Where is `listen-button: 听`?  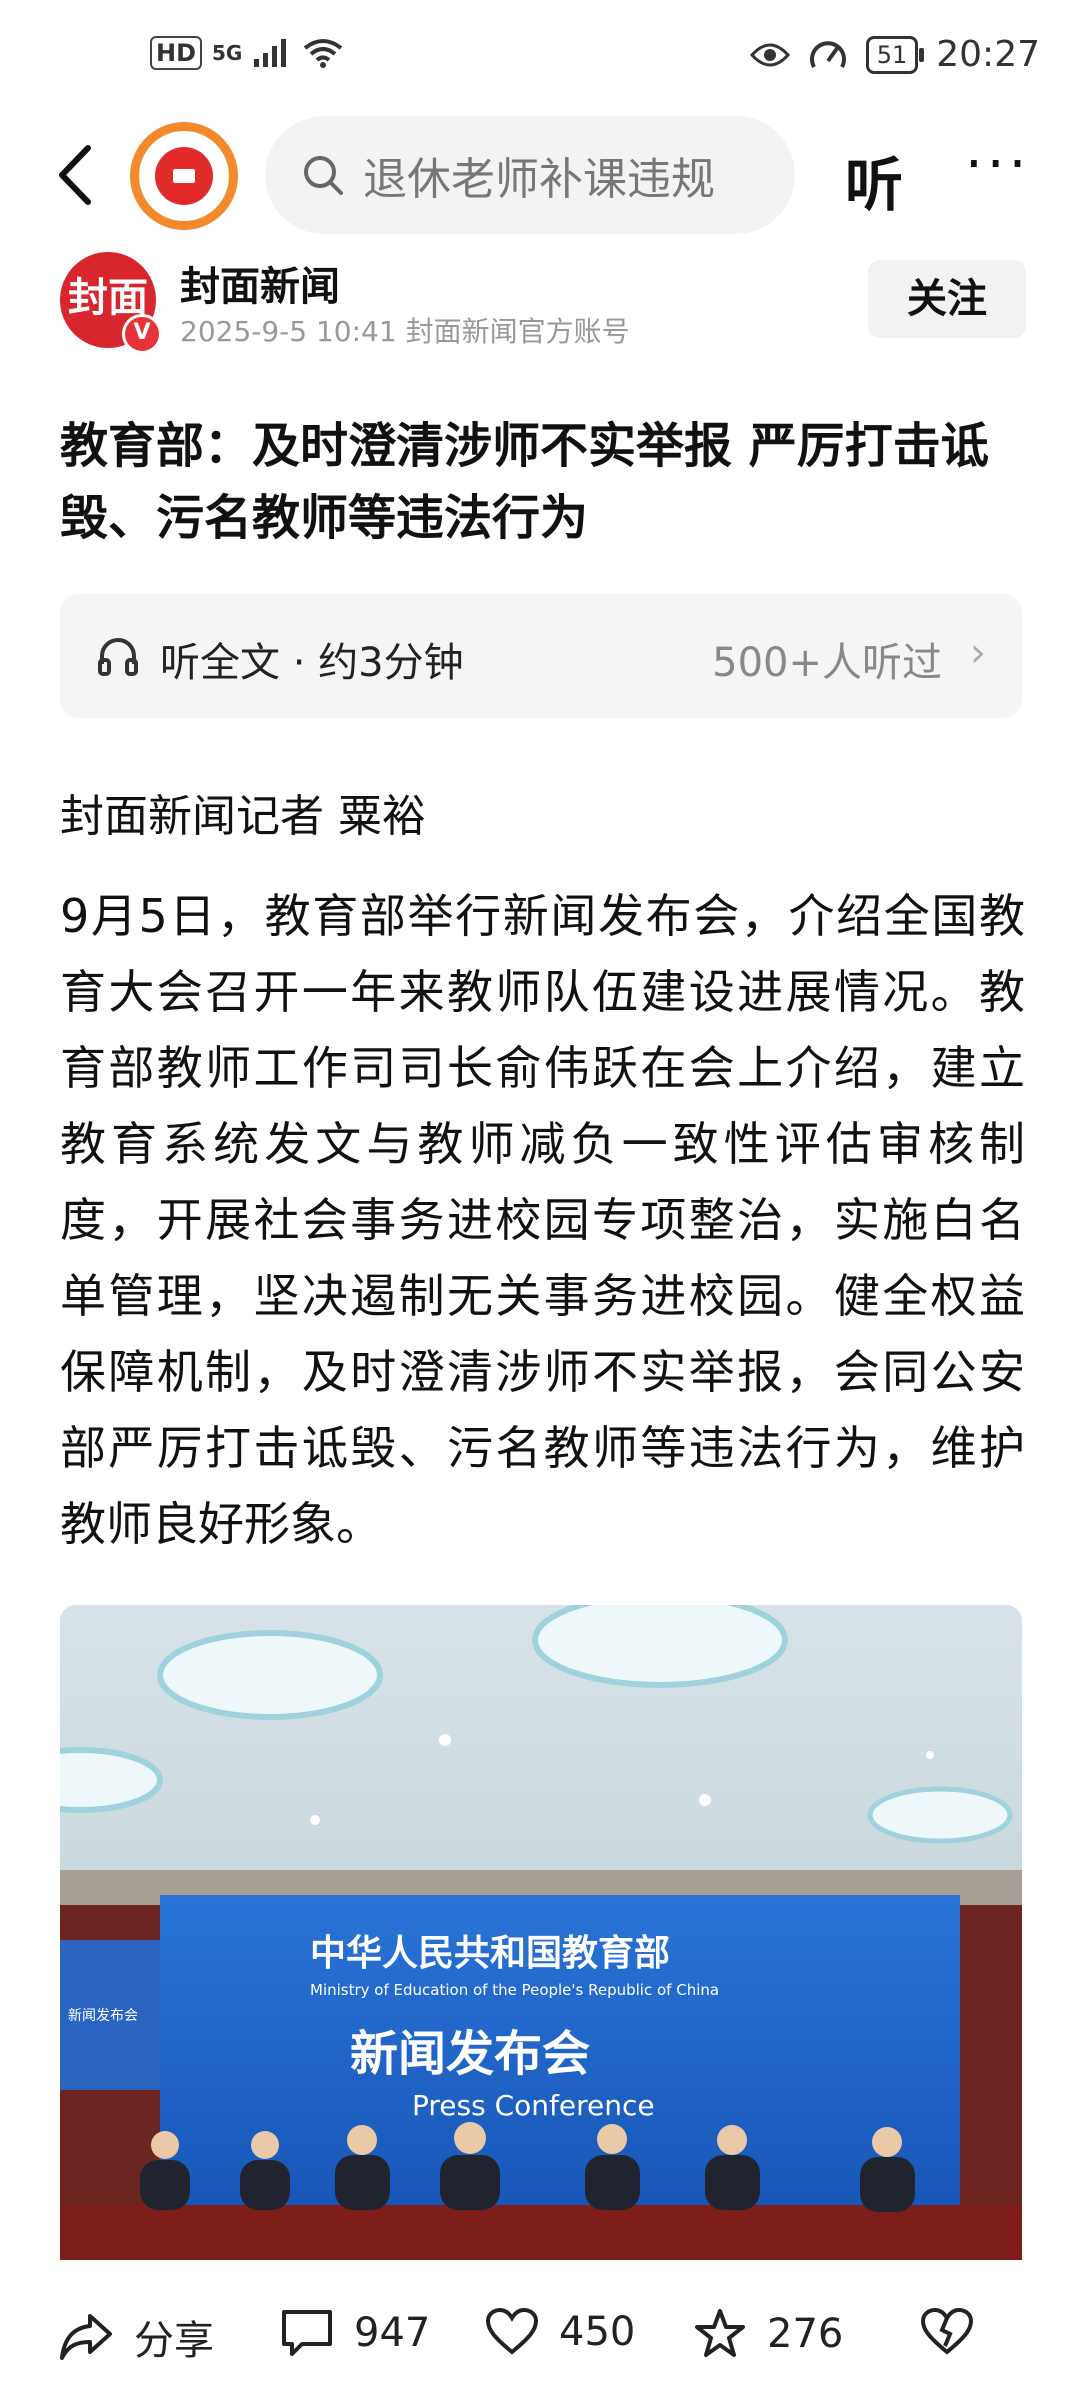
listen-button: 听 is located at coordinates (874, 180).